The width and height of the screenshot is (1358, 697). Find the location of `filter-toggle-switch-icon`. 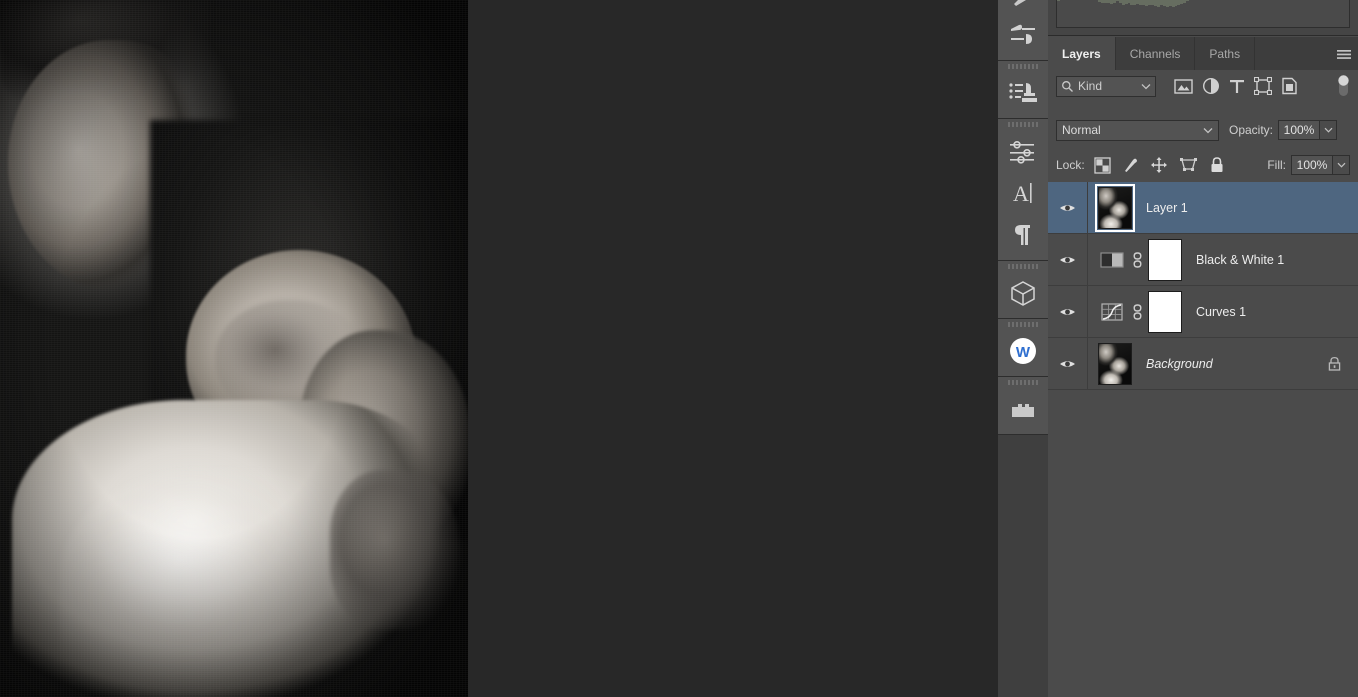

filter-toggle-switch-icon is located at coordinates (1343, 86).